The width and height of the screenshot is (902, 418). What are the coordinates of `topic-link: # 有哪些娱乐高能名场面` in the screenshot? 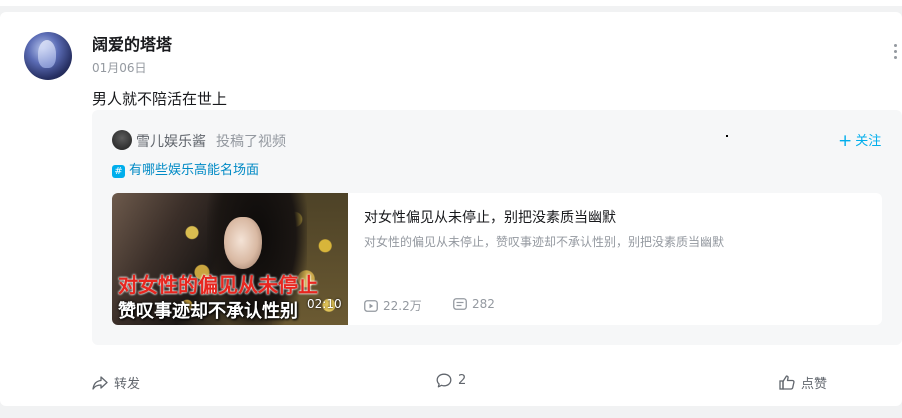 It's located at (185, 168).